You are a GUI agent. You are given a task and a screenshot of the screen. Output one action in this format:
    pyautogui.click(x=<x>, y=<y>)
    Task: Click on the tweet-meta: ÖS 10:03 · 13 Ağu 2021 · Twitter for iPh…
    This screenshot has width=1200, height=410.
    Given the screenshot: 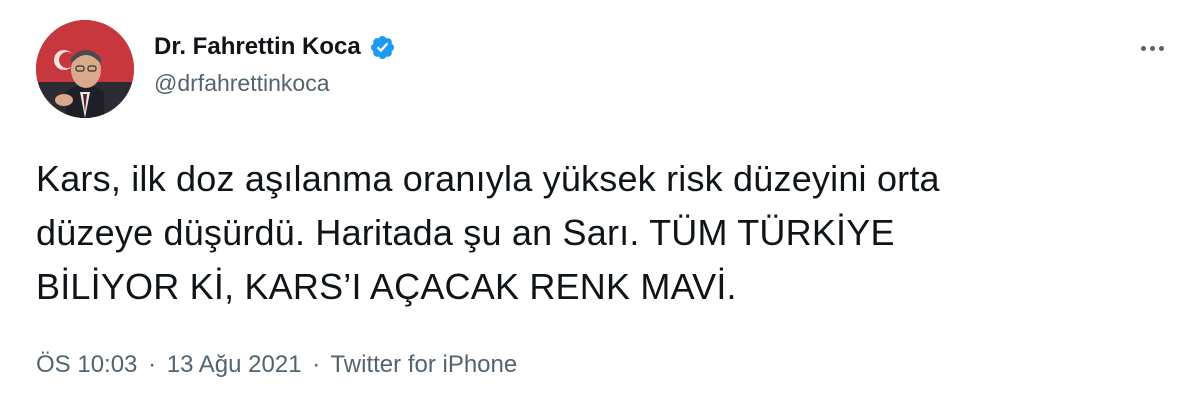 What is the action you would take?
    pyautogui.click(x=276, y=365)
    